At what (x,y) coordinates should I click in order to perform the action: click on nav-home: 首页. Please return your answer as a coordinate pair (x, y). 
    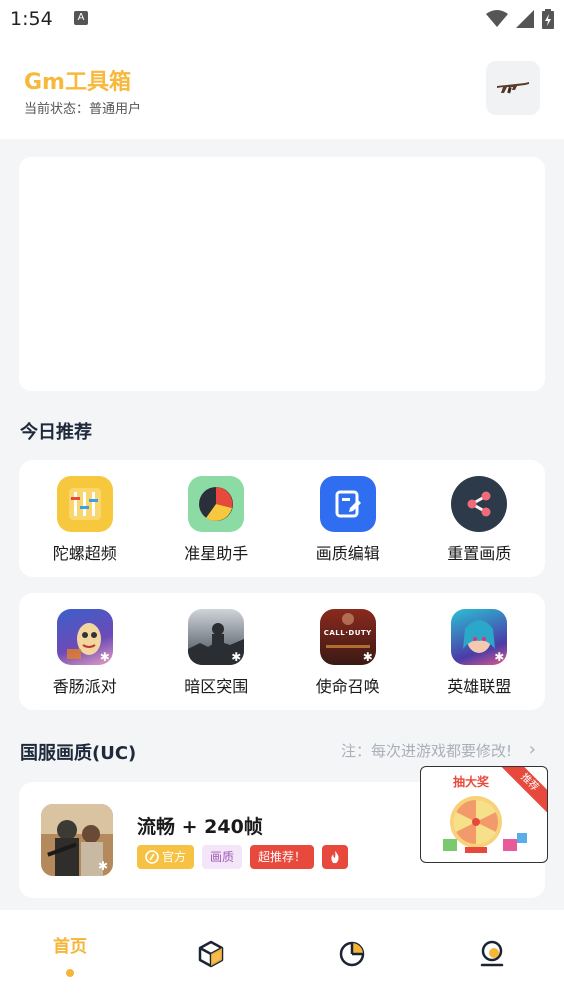
    Looking at the image, I should click on (70, 954).